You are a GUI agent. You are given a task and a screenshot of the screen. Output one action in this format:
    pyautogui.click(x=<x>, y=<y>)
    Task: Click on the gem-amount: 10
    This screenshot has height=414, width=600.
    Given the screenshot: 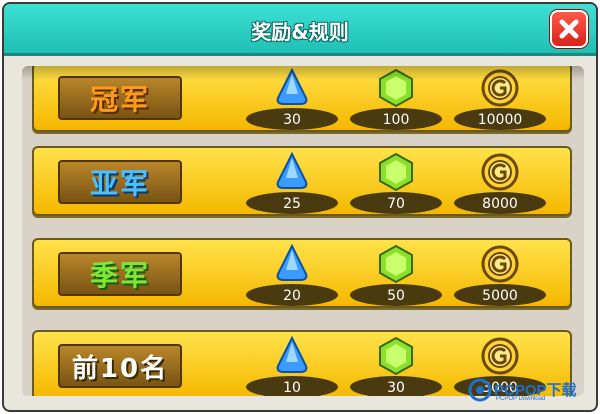 What is the action you would take?
    pyautogui.click(x=292, y=388)
    